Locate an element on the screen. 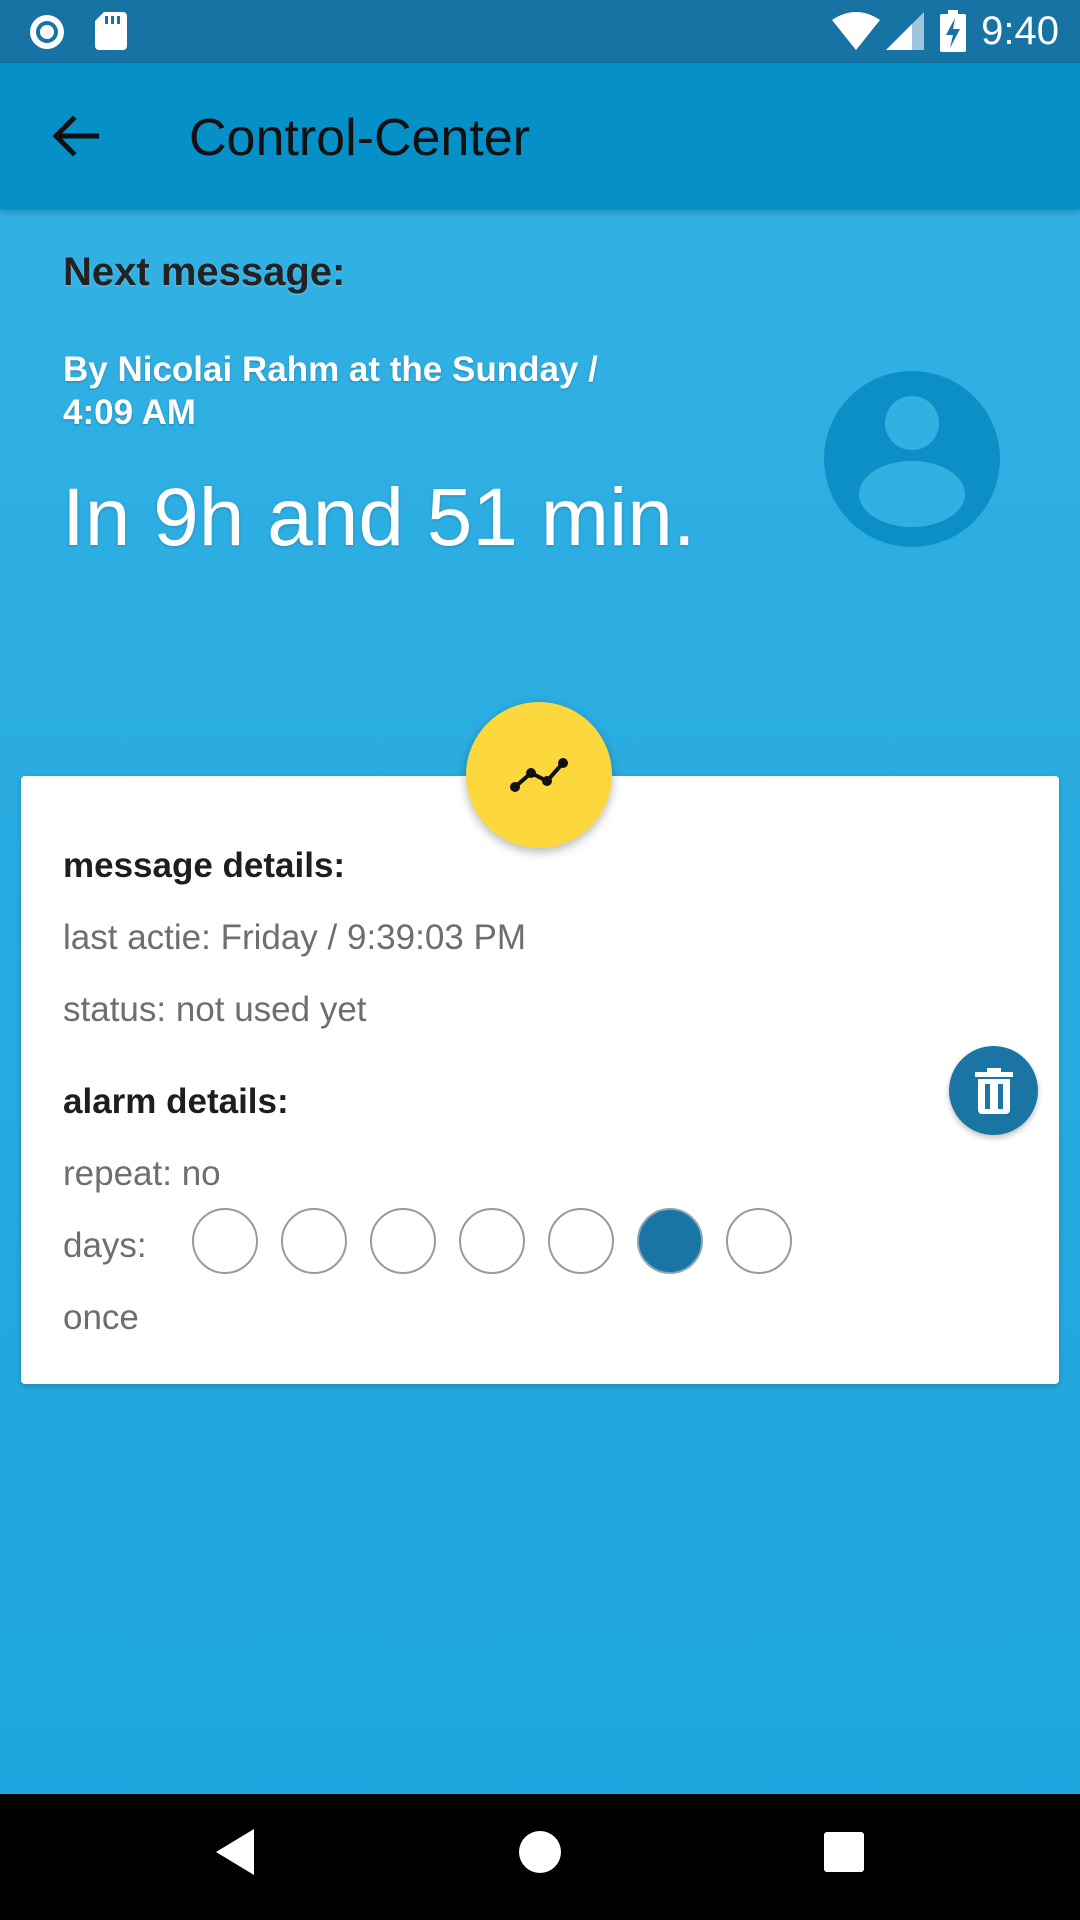 This screenshot has width=1080, height=1920. back-button is located at coordinates (75, 136).